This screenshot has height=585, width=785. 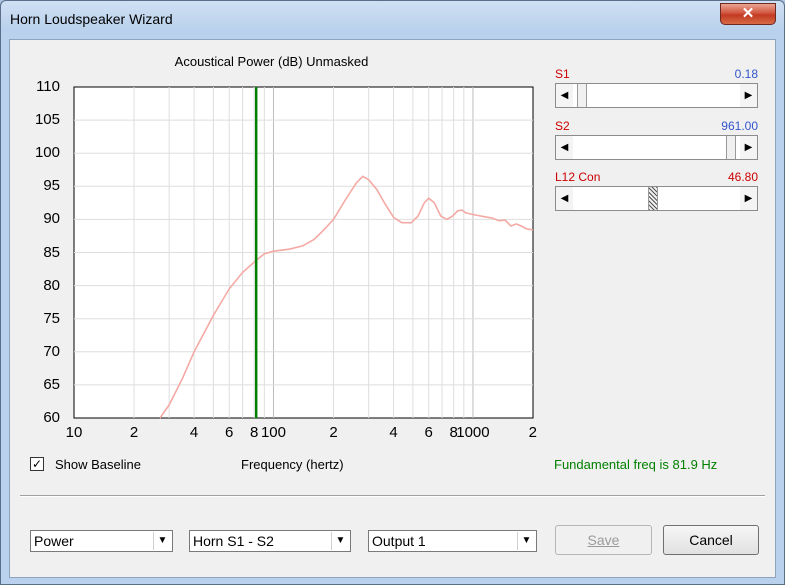 I want to click on horn-select-value: Horn S1 - S2, so click(x=233, y=541).